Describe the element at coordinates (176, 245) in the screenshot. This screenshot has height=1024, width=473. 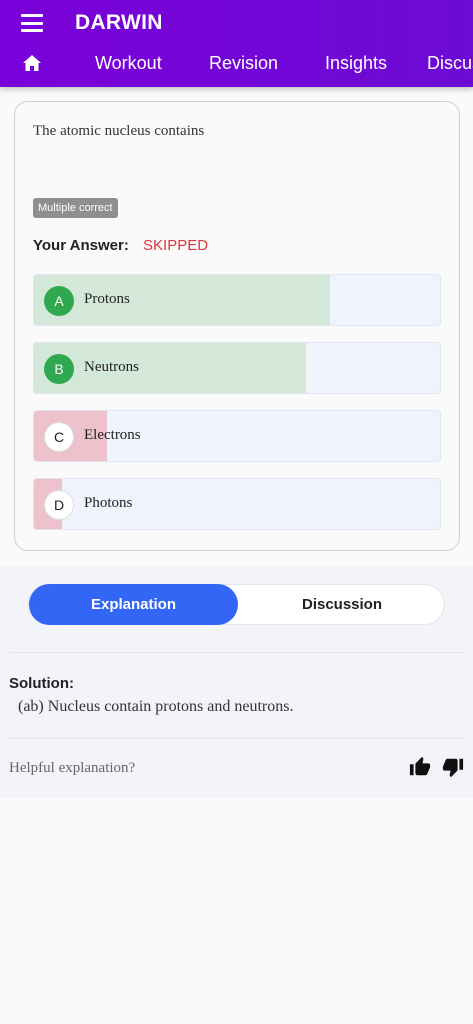
I see `answer-status: SKIPPED` at that location.